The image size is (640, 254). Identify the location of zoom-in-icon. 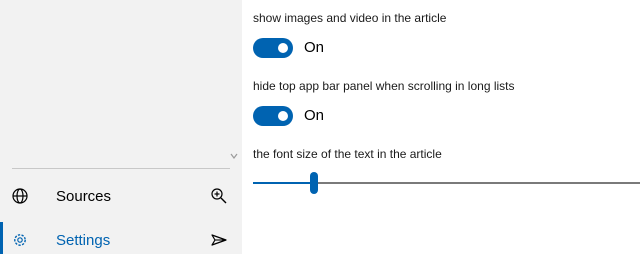
(219, 196).